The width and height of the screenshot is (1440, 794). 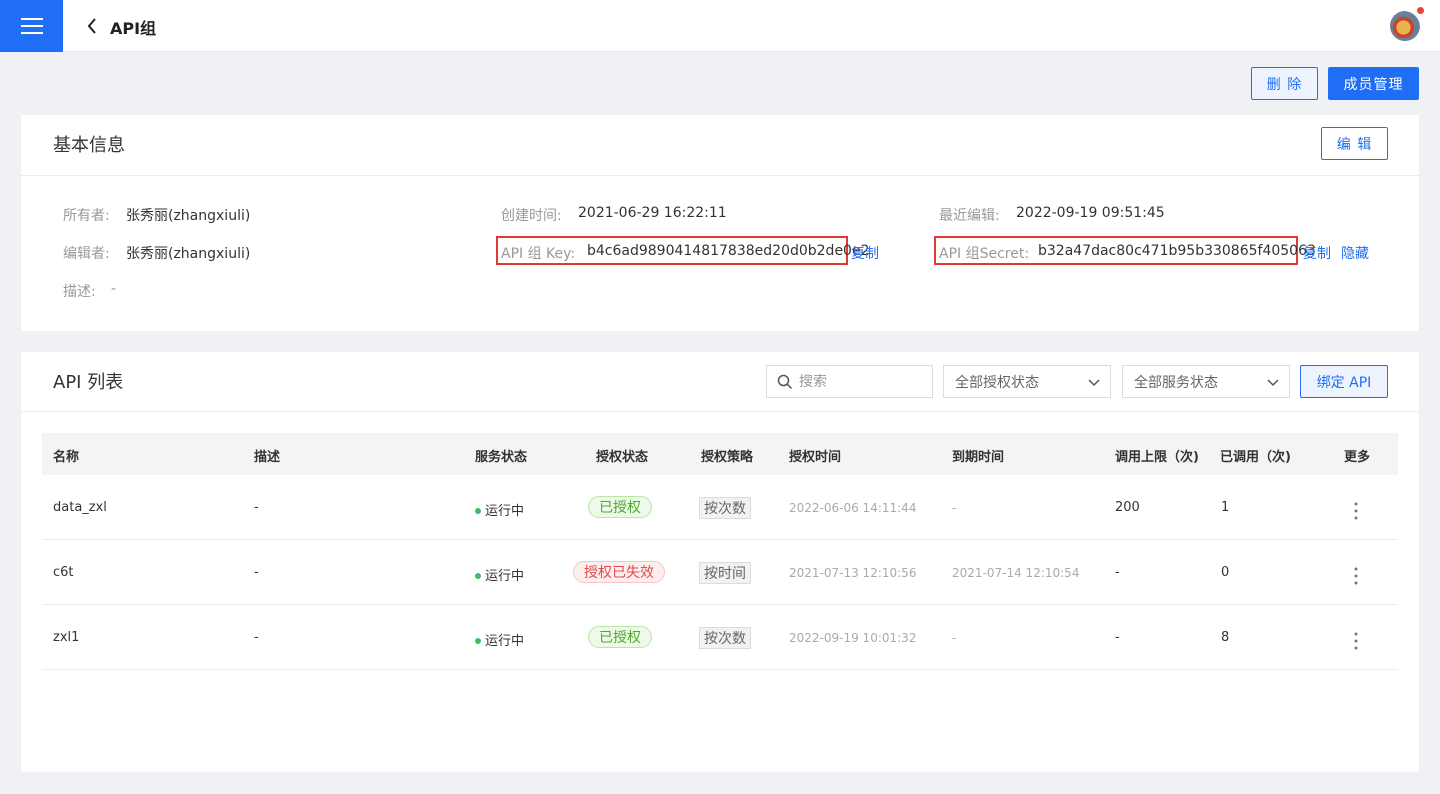 What do you see at coordinates (1090, 213) in the screenshot?
I see `last-edit-value: 2022-09-19 09:51:45` at bounding box center [1090, 213].